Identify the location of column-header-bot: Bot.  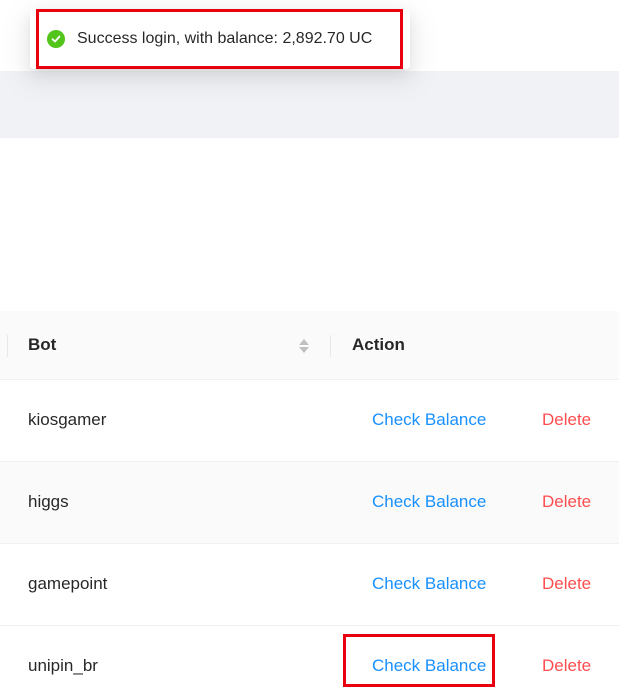
(42, 345).